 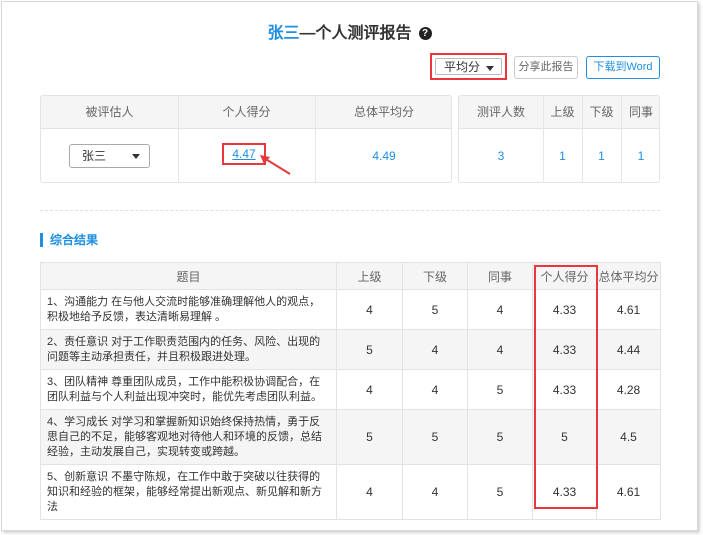 I want to click on table-header-row: 题目 上级 下级 同事 个人得分 总体平均分, so click(x=350, y=276).